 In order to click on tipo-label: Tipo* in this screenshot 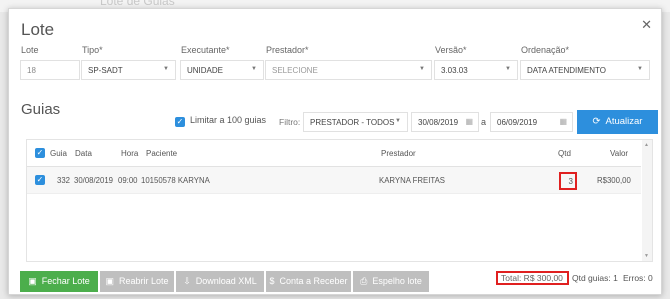, I will do `click(92, 50)`.